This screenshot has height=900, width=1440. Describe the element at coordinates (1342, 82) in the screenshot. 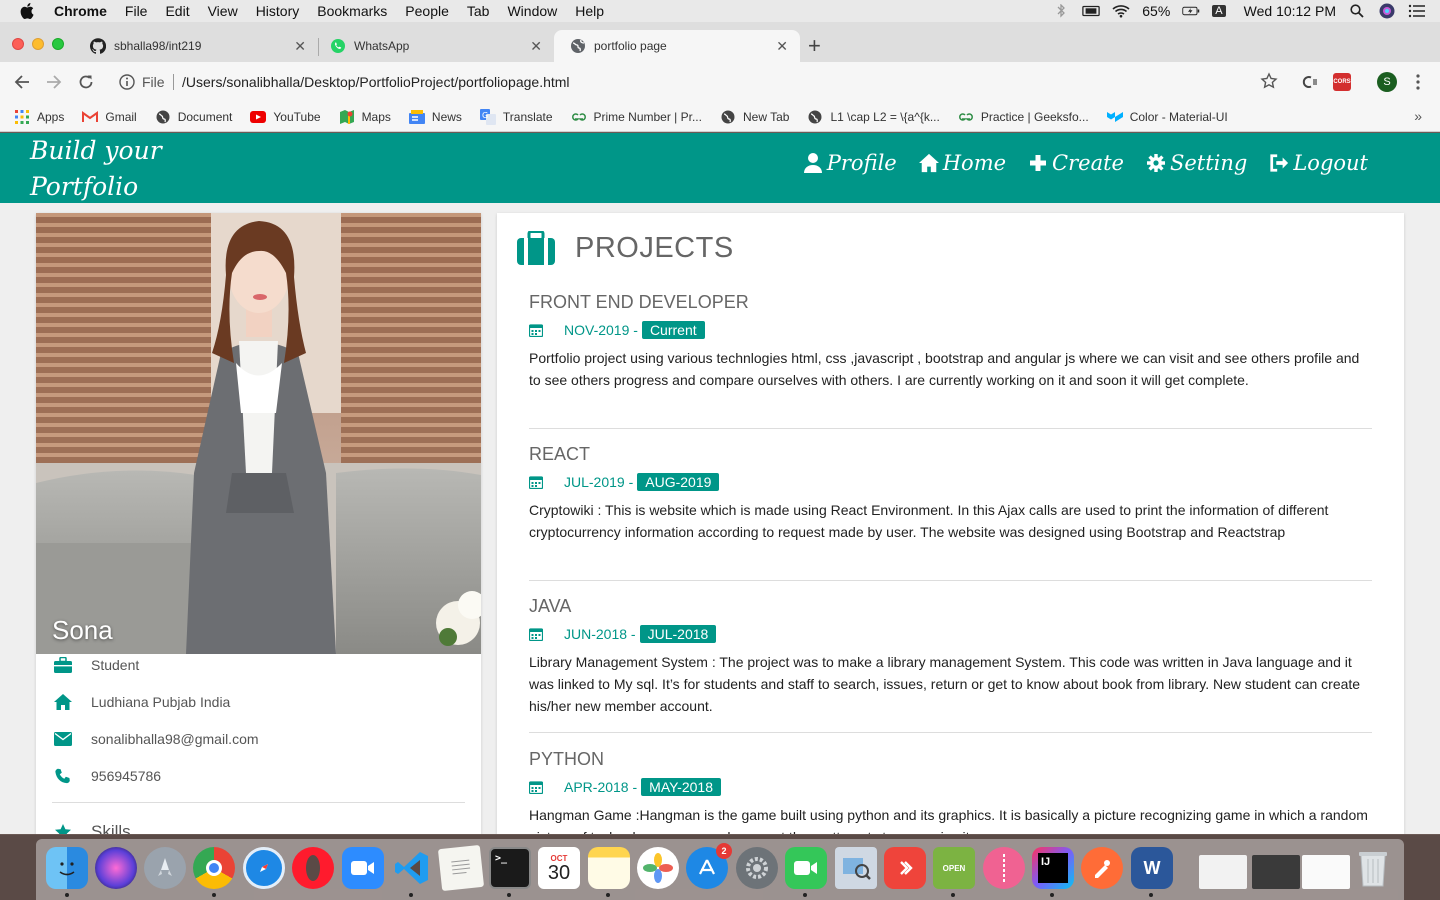

I see `cors-extension-icon: CORS` at that location.